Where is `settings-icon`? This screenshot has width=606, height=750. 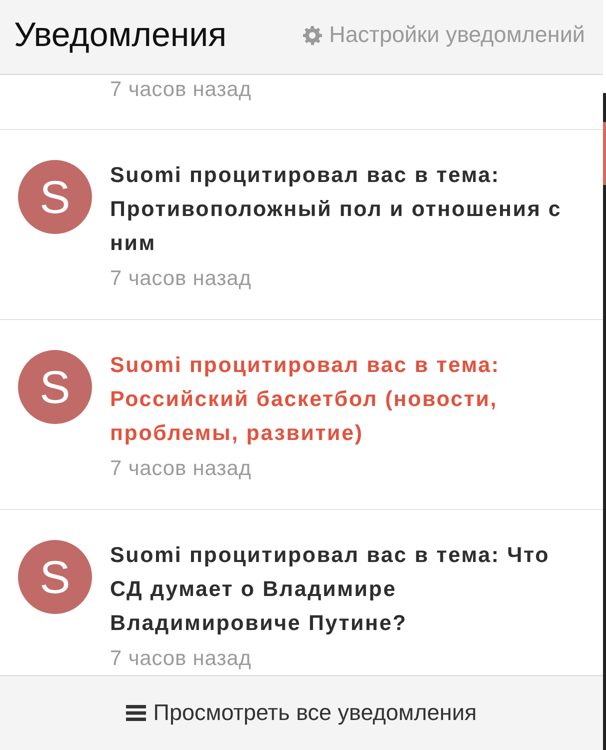
settings-icon is located at coordinates (312, 35).